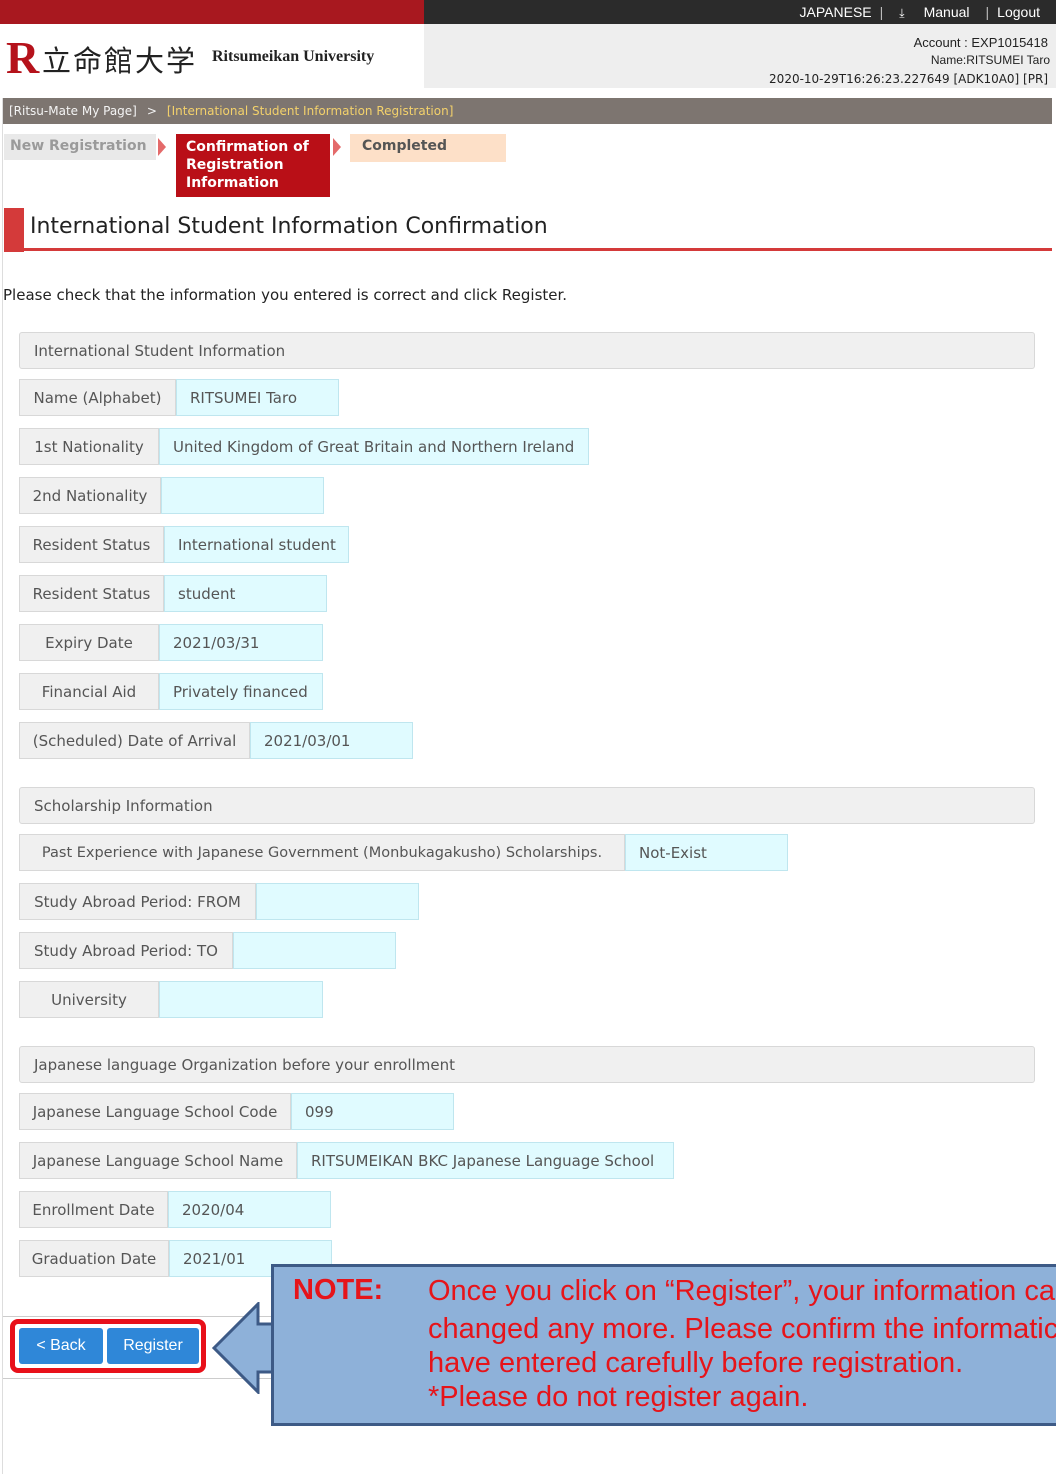 The width and height of the screenshot is (1056, 1474). Describe the element at coordinates (120, 61) in the screenshot. I see `university-name-kanji: 立命館大学` at that location.